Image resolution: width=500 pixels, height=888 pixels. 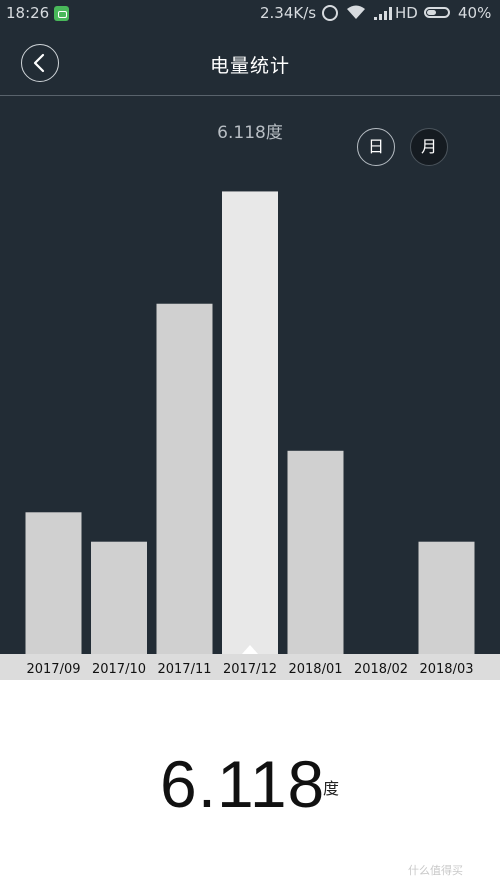 What do you see at coordinates (446, 669) in the screenshot?
I see `x-tick-label: 2018/03` at bounding box center [446, 669].